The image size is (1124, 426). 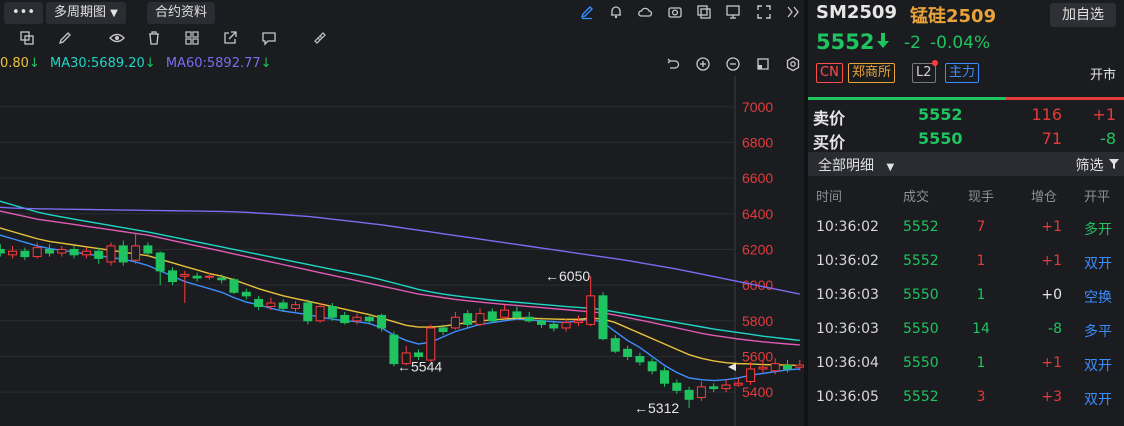 What do you see at coordinates (1051, 227) in the screenshot?
I see `tick-oi-change: +1` at bounding box center [1051, 227].